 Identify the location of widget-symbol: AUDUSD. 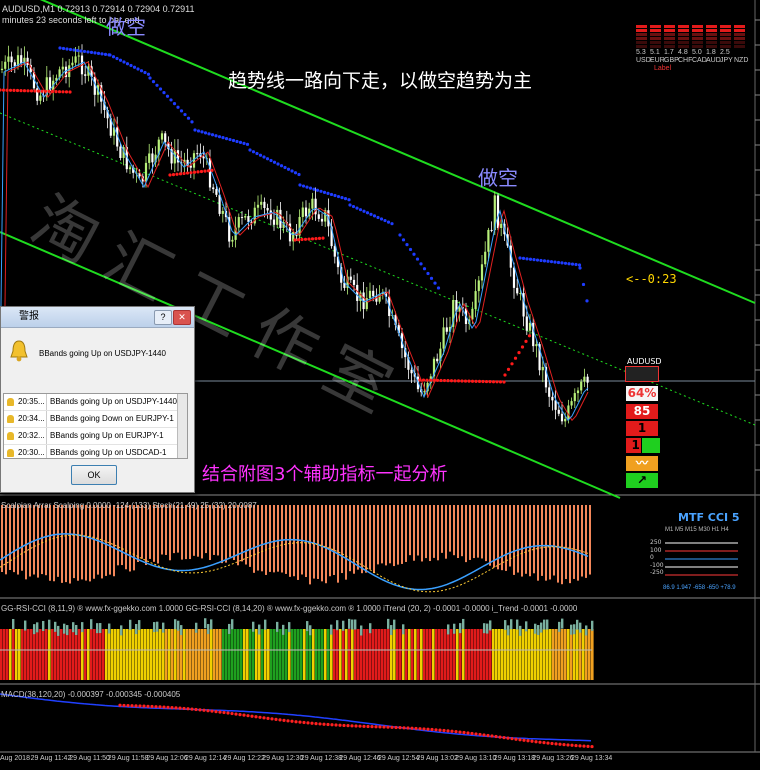
(644, 361).